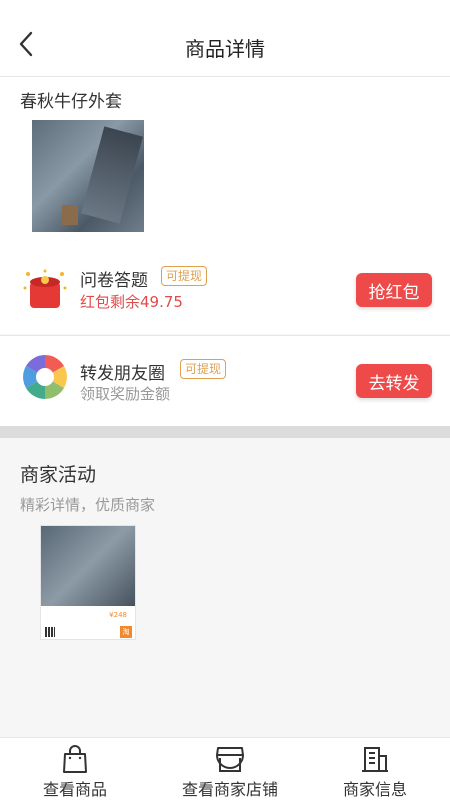 The height and width of the screenshot is (800, 450). Describe the element at coordinates (131, 302) in the screenshot. I see `red-envelope-remaining: 红包剩余49.75` at that location.